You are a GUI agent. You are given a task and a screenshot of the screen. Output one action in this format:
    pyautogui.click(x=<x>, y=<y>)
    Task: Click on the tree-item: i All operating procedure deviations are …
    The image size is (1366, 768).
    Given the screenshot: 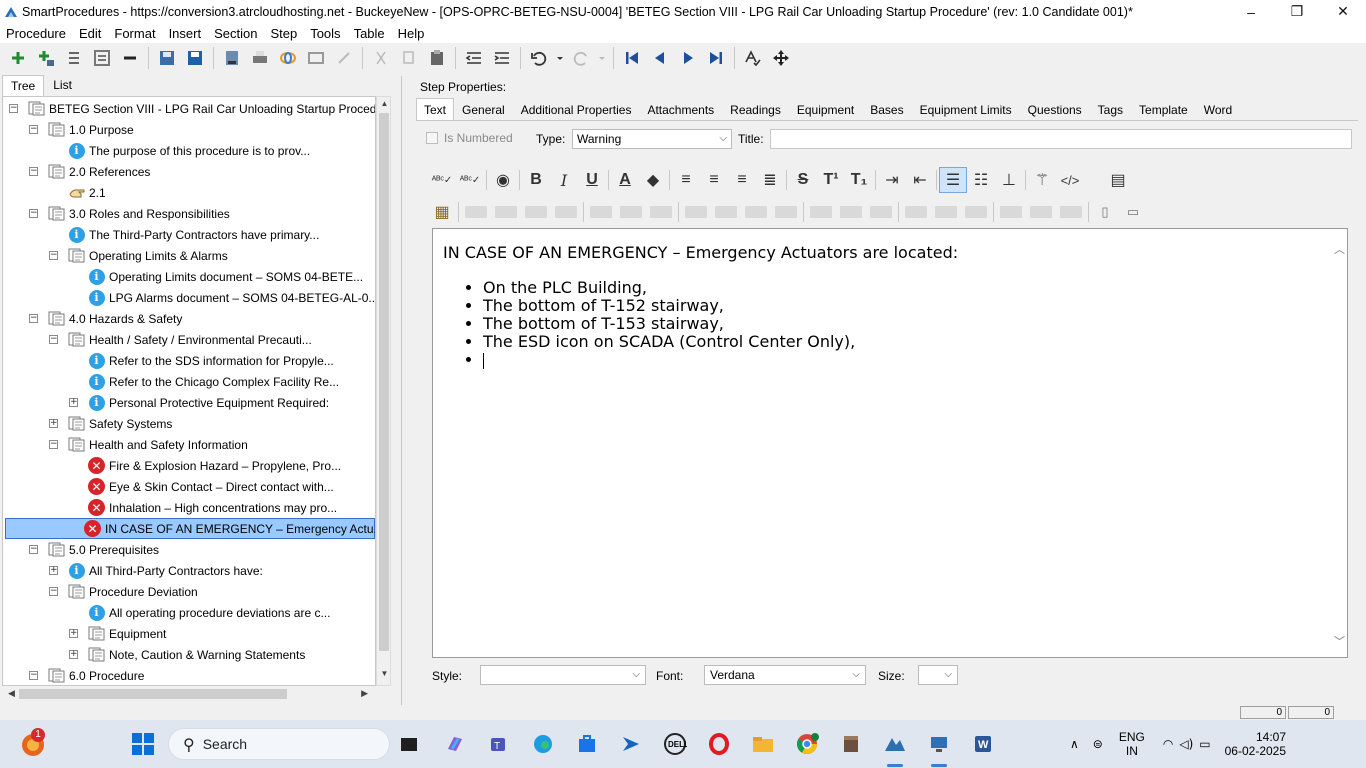 What is the action you would take?
    pyautogui.click(x=166, y=612)
    